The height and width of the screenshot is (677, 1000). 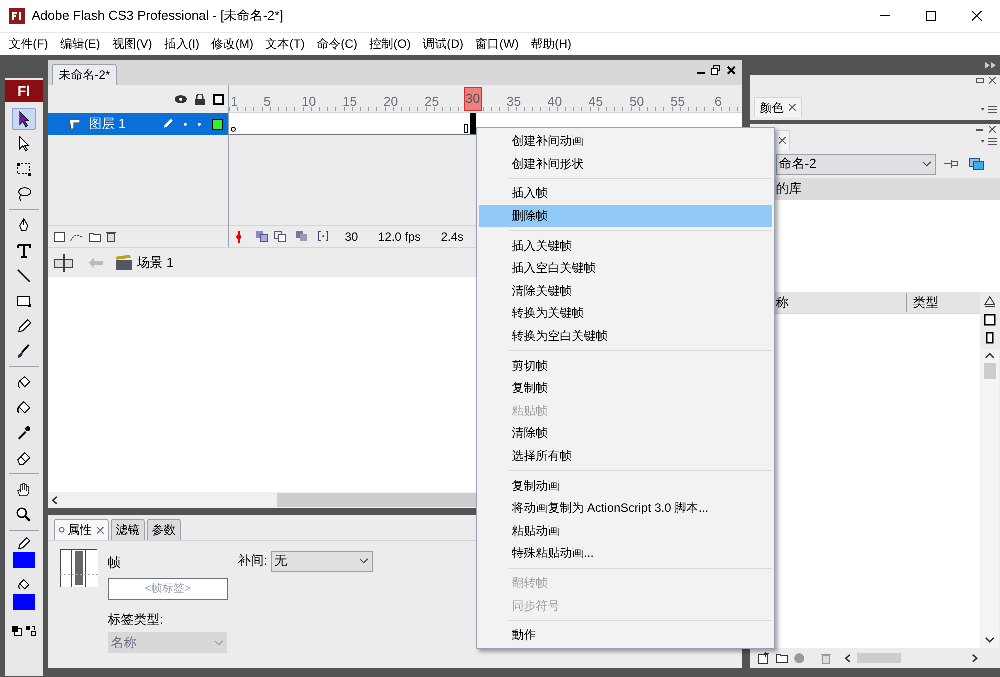 What do you see at coordinates (108, 124) in the screenshot?
I see `layer-name: 图层 1` at bounding box center [108, 124].